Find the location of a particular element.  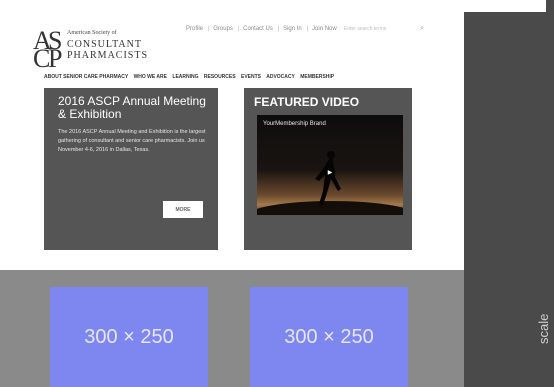

contact-link: Contact Us is located at coordinates (258, 29).